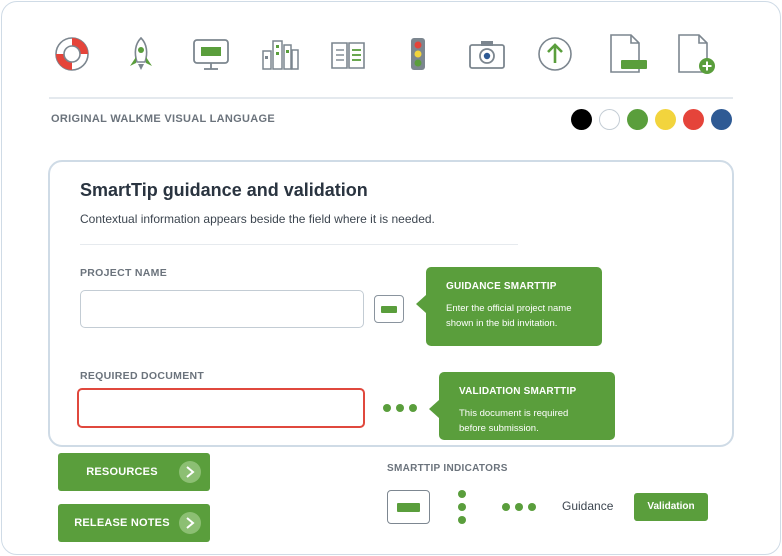 The width and height of the screenshot is (782, 556). I want to click on indicator-vertical-dots, so click(462, 507).